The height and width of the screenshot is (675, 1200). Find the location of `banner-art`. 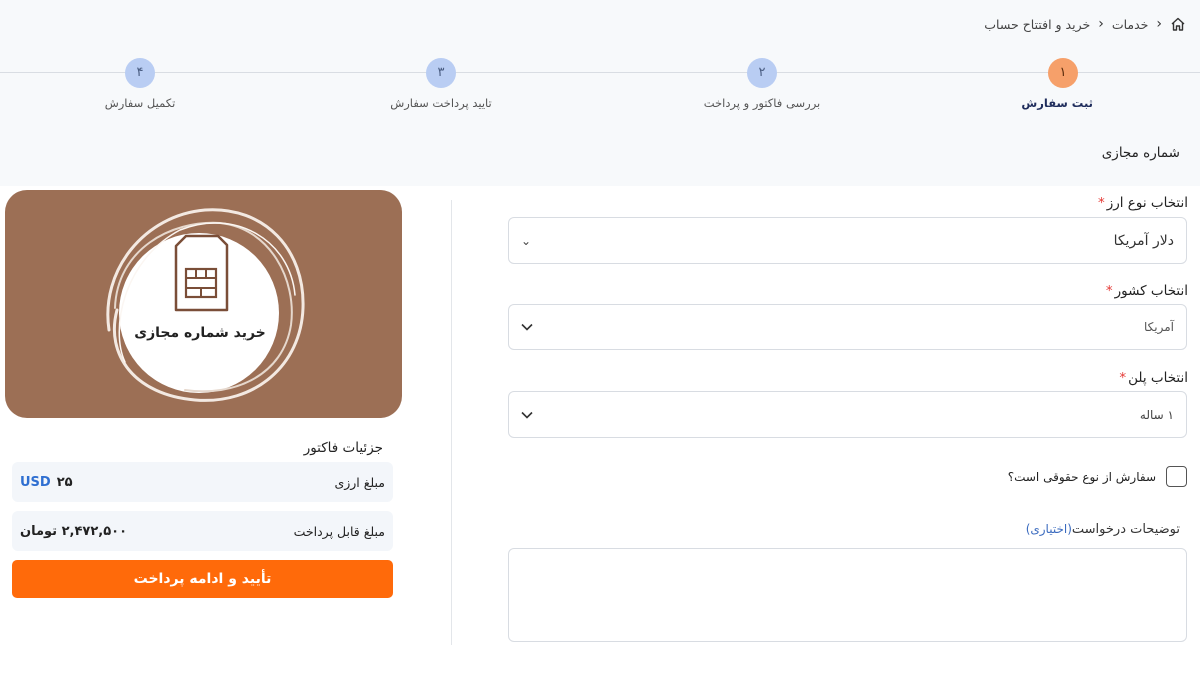

banner-art is located at coordinates (205, 305).